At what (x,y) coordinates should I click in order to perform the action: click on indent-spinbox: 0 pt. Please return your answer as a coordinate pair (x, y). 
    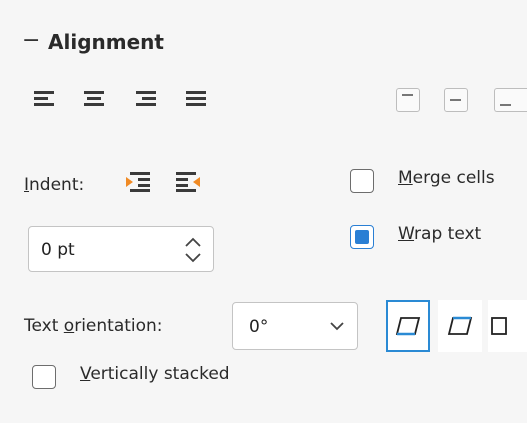
    Looking at the image, I should click on (121, 249).